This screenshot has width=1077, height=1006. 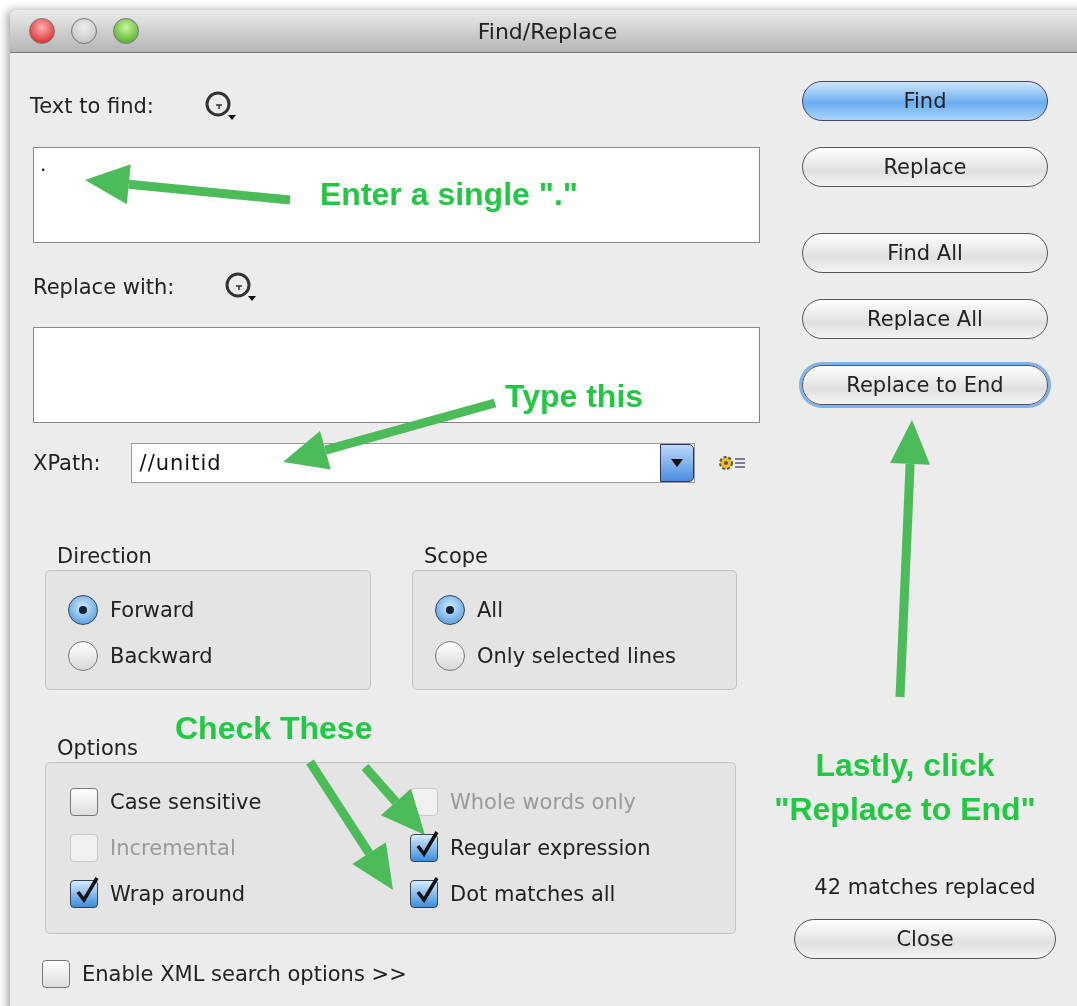 I want to click on button: Replace All, so click(x=925, y=319).